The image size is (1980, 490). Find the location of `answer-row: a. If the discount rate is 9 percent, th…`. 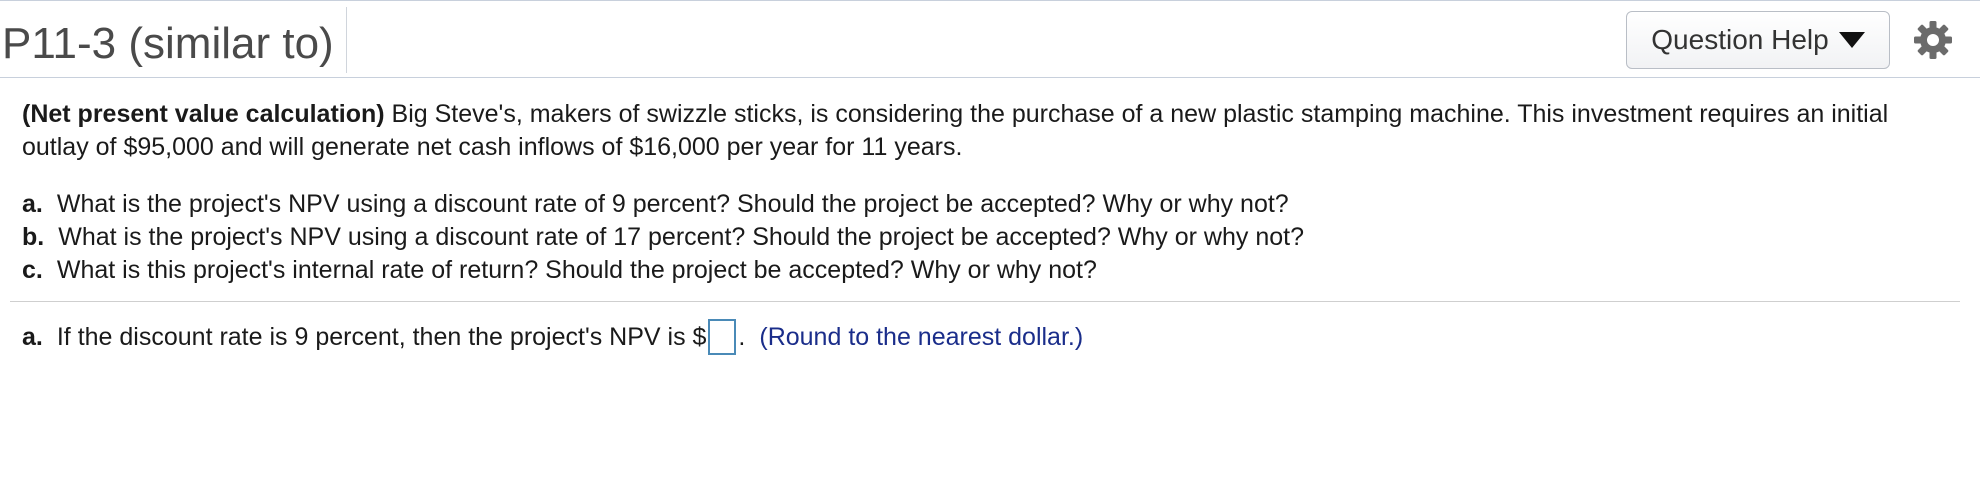

answer-row: a. If the discount rate is 9 percent, th… is located at coordinates (552, 337).